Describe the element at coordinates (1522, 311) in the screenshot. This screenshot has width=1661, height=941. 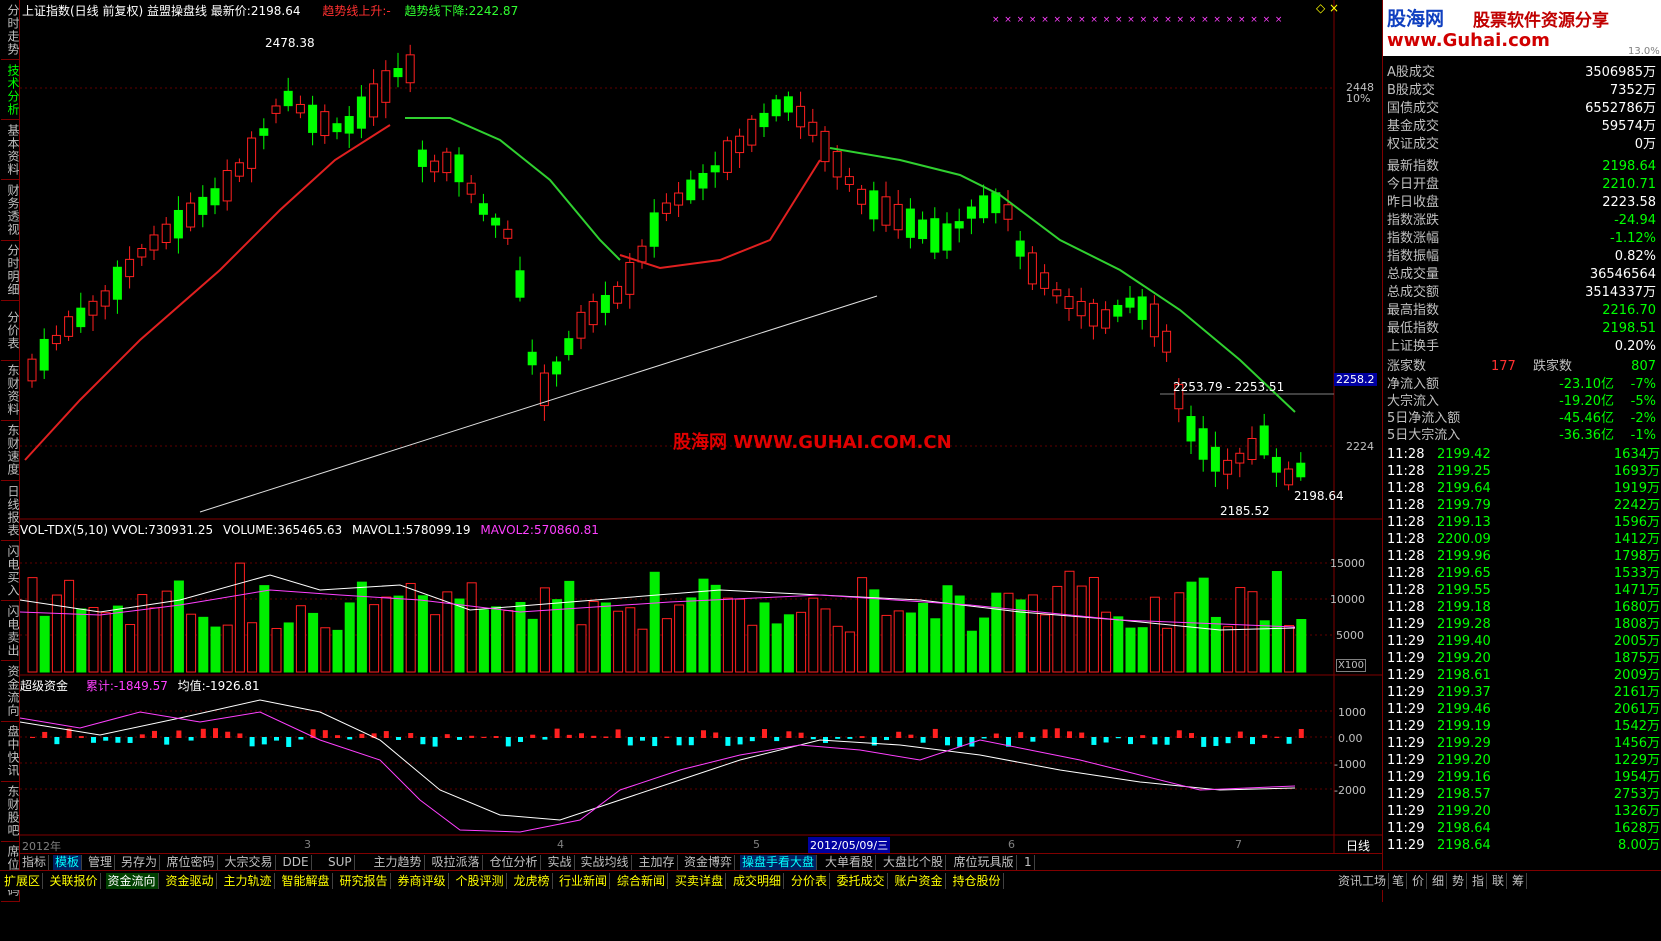
I see `index-row: 最高指数 2216.70` at that location.